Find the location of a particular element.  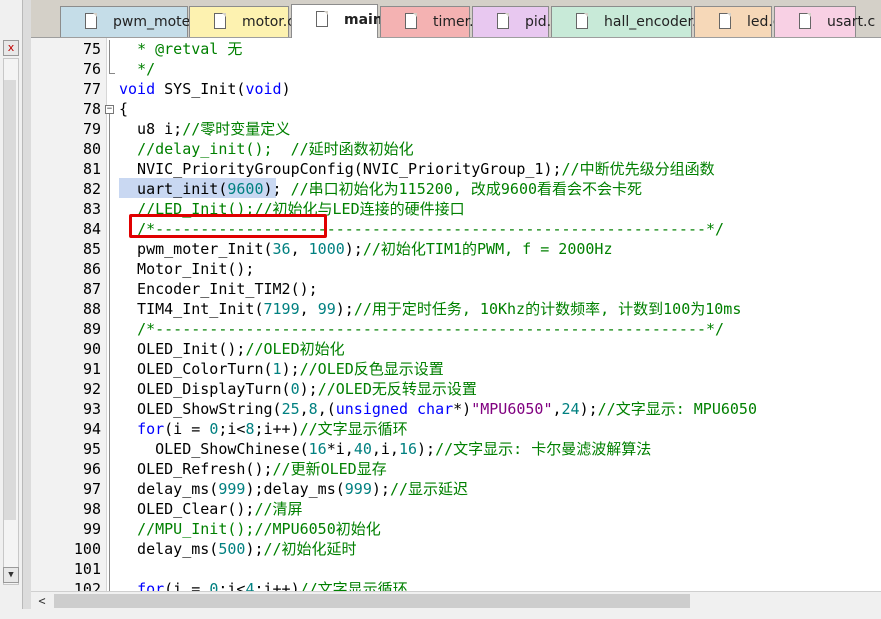

code-line: 80 //delay_init(); //延时函数初始化 is located at coordinates (456, 149).